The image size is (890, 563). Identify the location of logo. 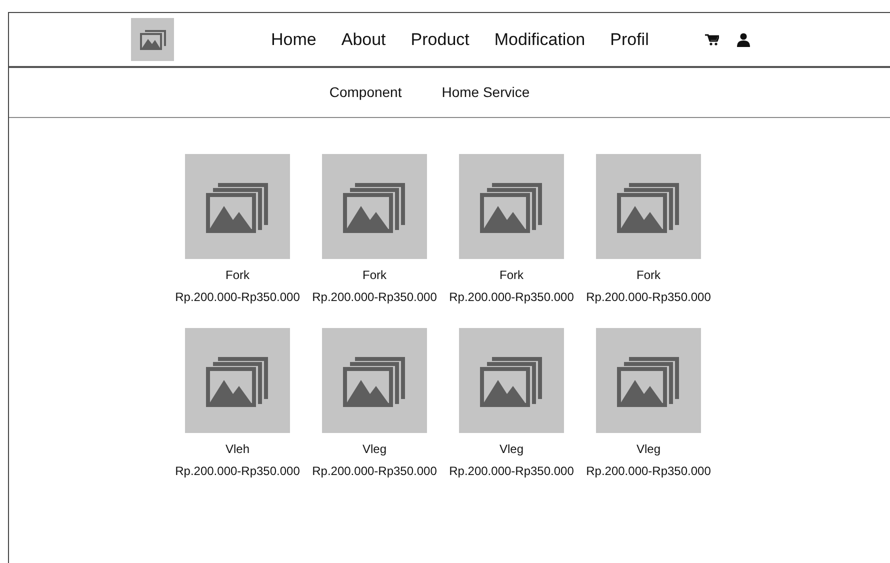
(152, 39).